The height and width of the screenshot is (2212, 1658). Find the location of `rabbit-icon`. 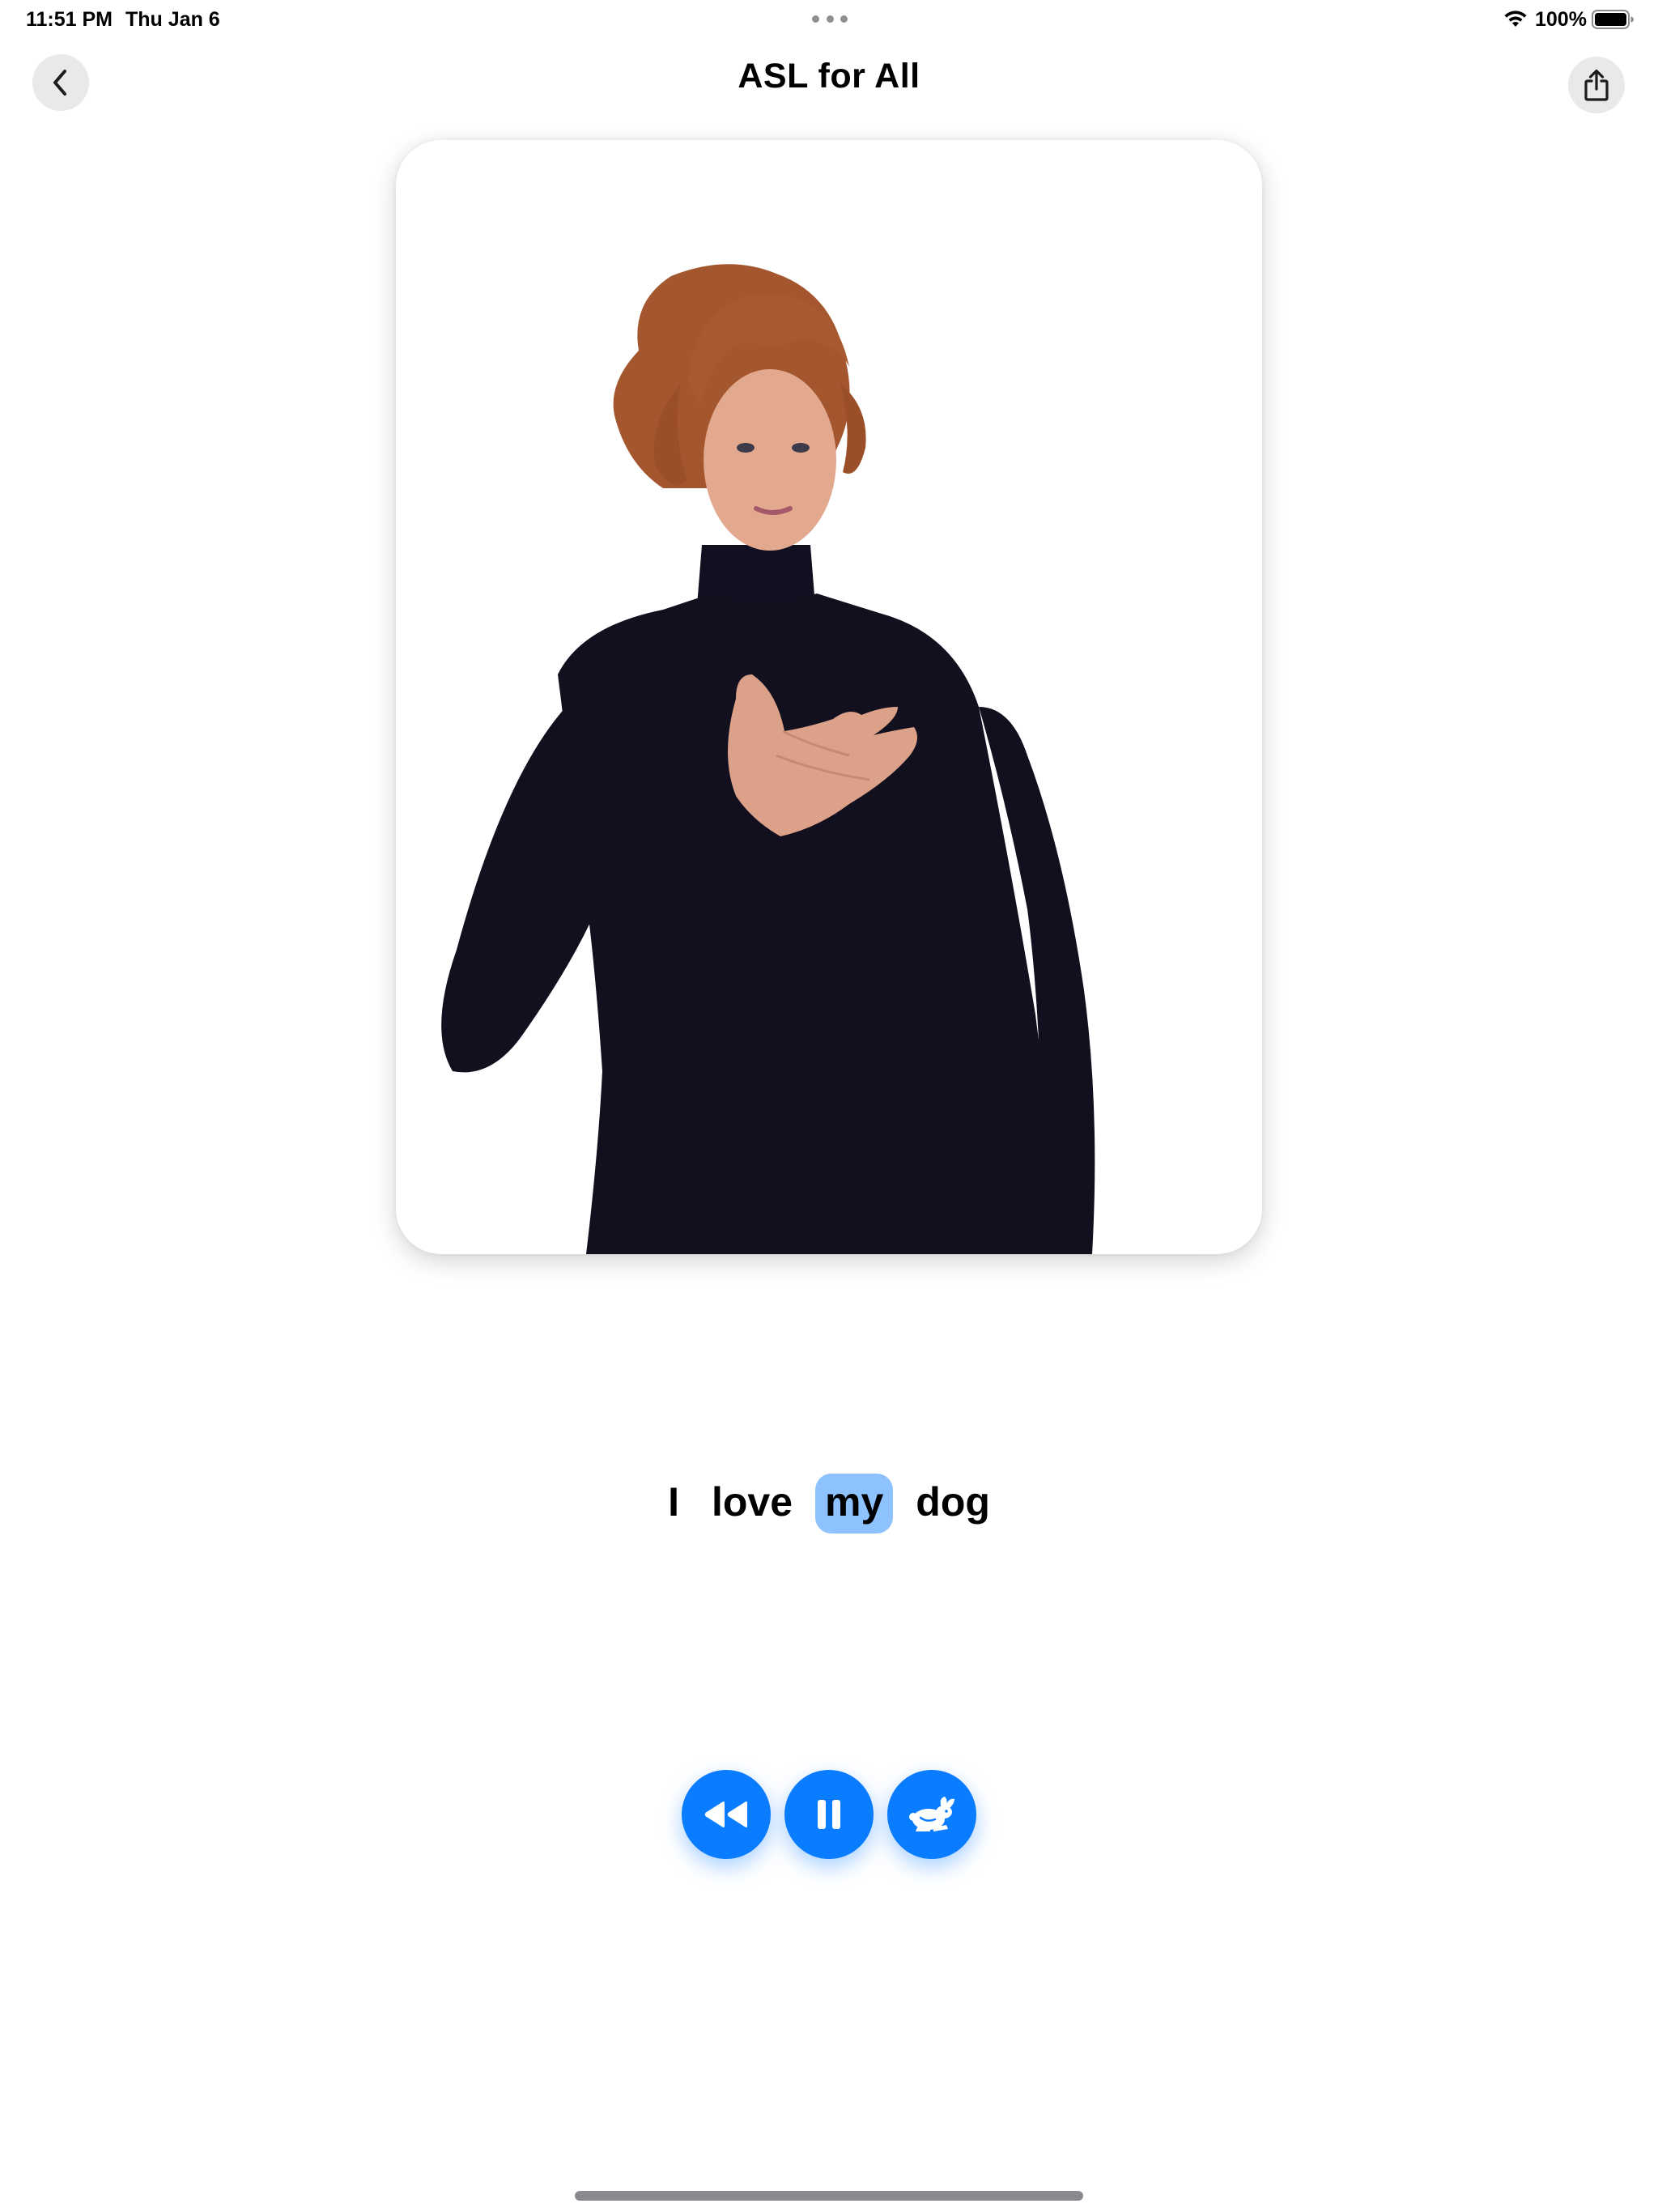

rabbit-icon is located at coordinates (931, 1814).